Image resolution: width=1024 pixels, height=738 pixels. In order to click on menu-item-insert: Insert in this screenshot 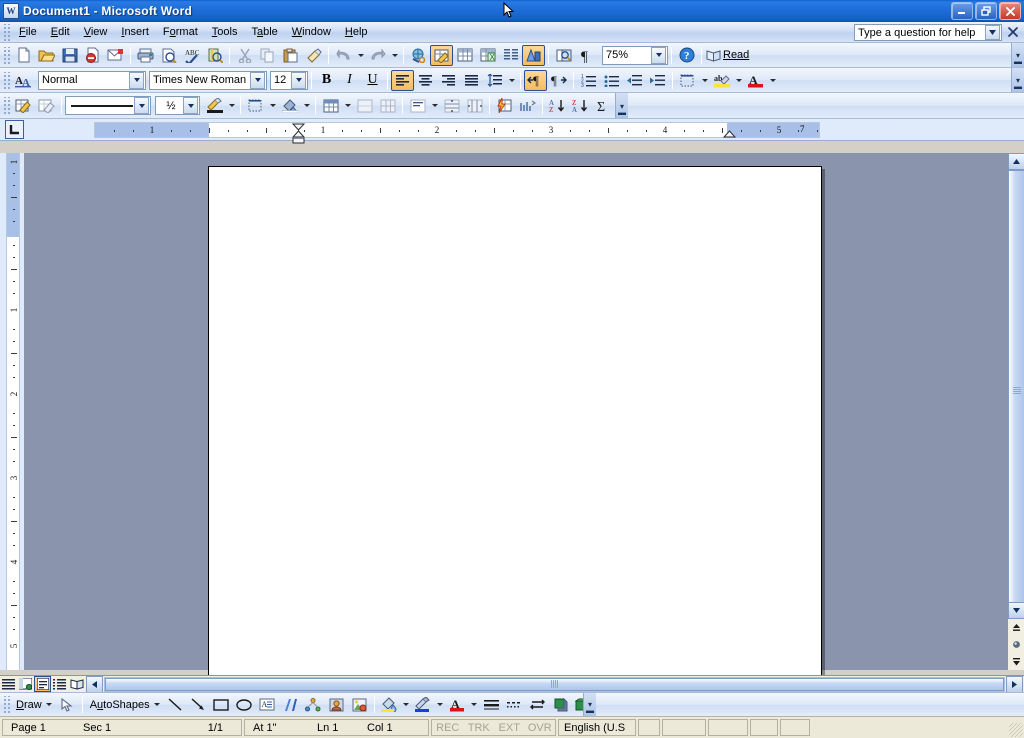, I will do `click(135, 32)`.